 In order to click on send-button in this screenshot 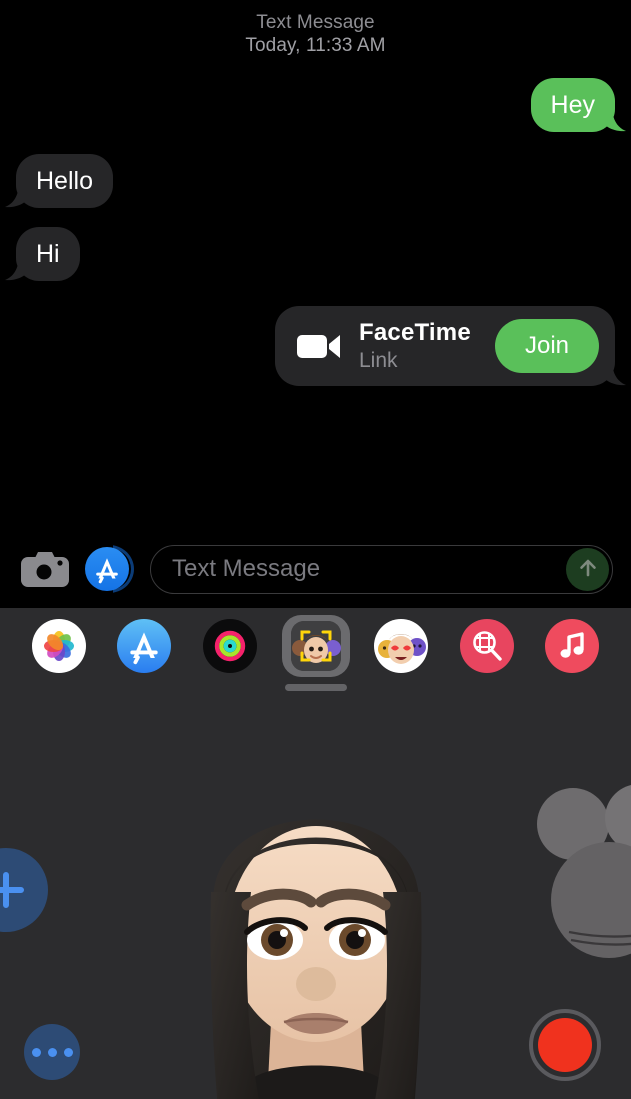, I will do `click(587, 569)`.